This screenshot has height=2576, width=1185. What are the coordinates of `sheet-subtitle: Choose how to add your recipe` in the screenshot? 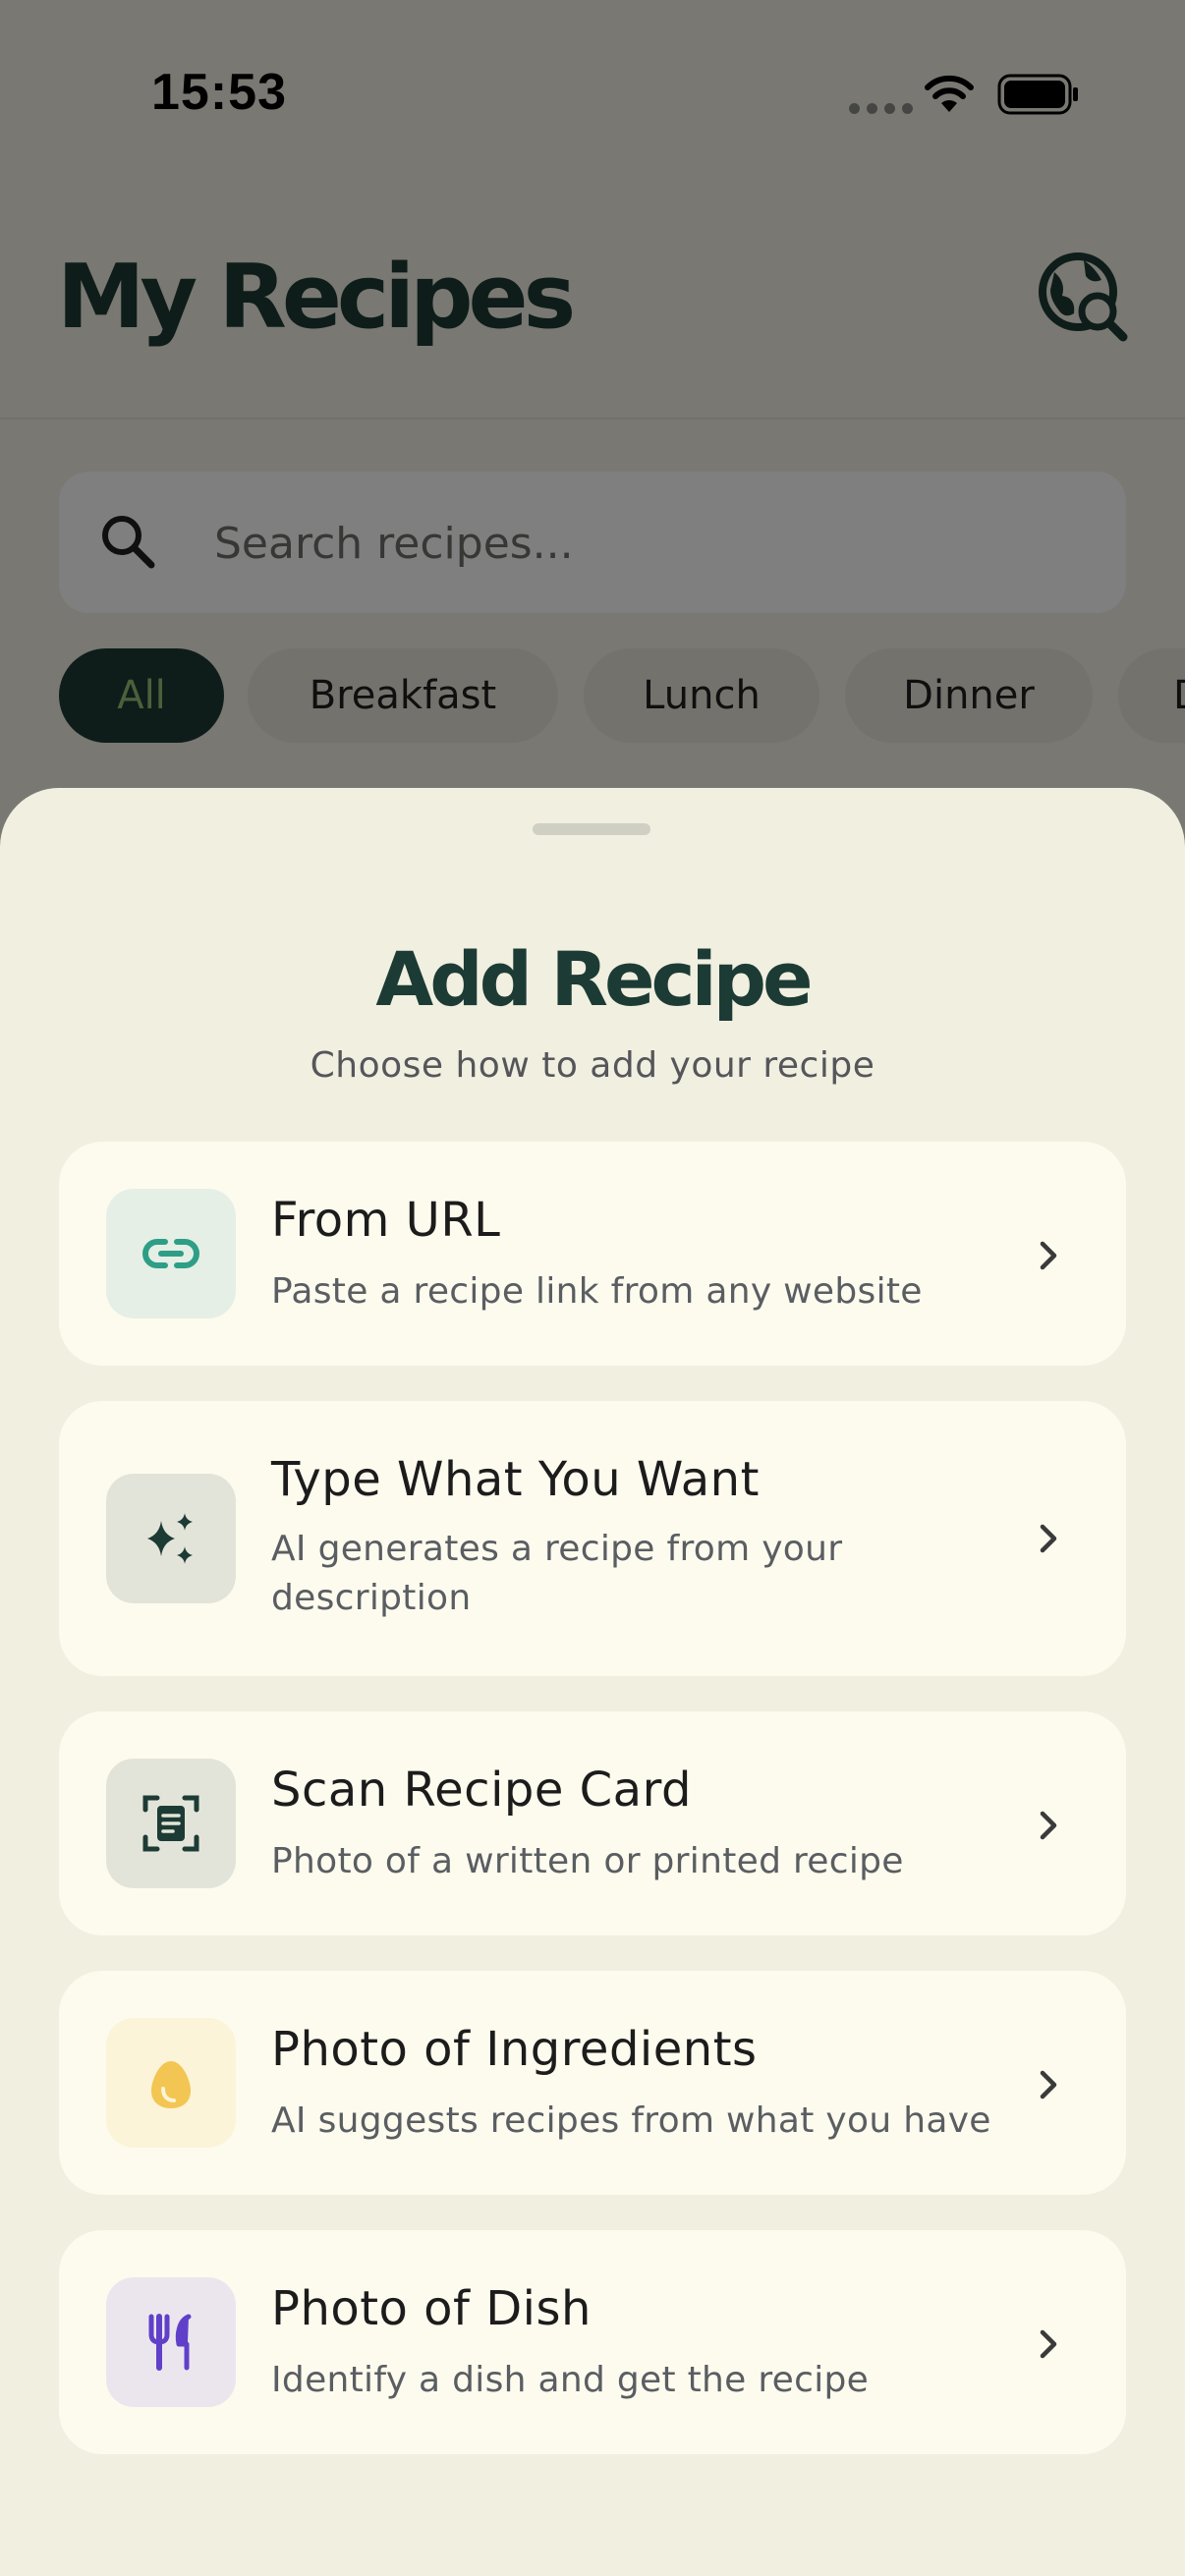 It's located at (592, 1065).